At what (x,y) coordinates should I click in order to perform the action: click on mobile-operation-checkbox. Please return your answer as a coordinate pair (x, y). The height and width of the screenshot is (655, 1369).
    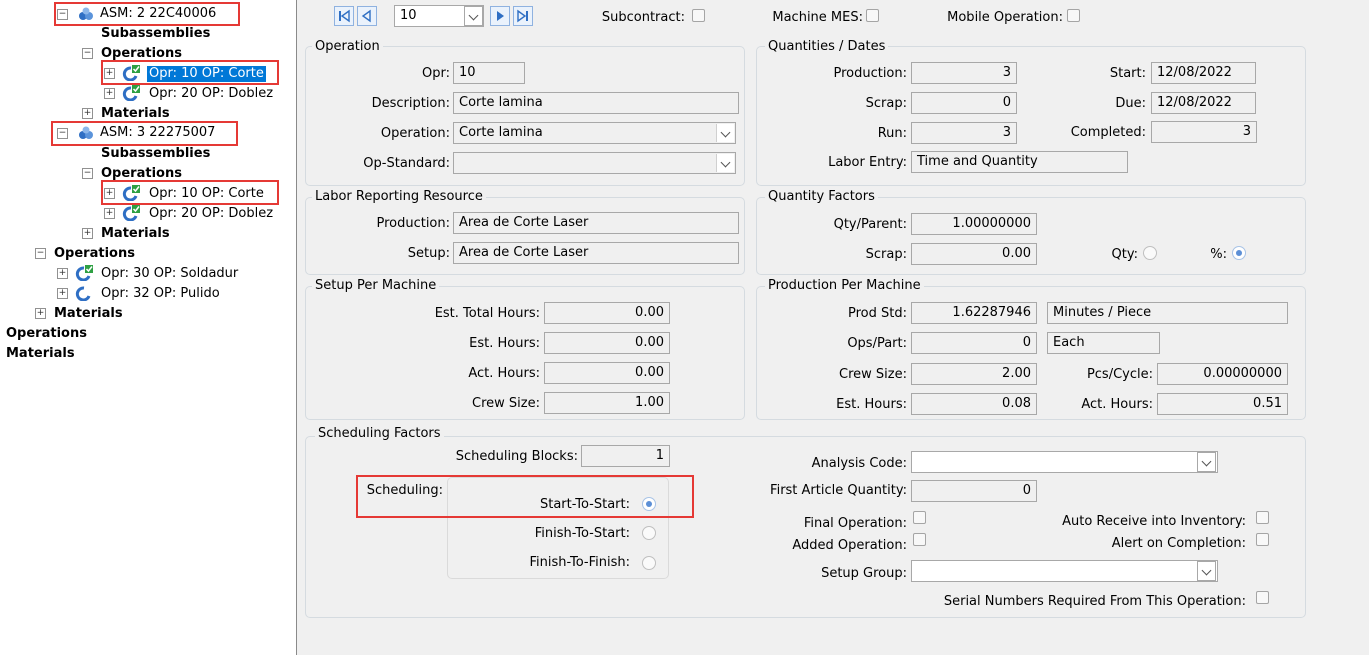
    Looking at the image, I should click on (1073, 15).